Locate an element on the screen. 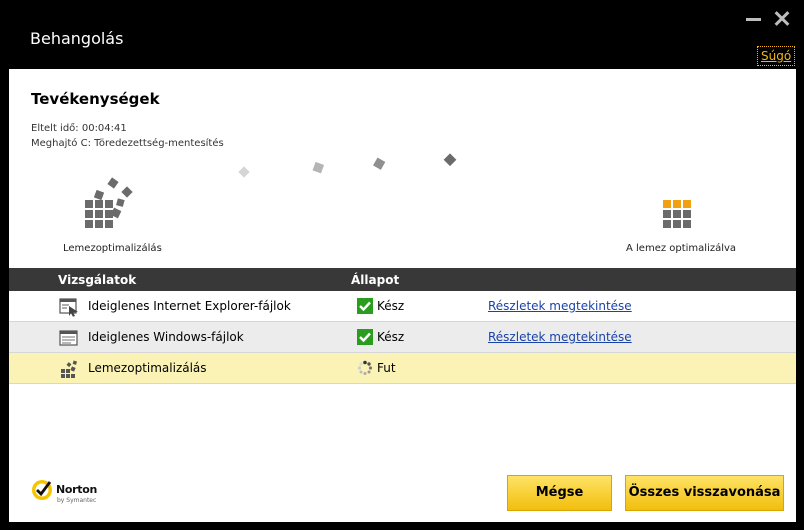 This screenshot has width=804, height=530. help-link: Súgó is located at coordinates (776, 56).